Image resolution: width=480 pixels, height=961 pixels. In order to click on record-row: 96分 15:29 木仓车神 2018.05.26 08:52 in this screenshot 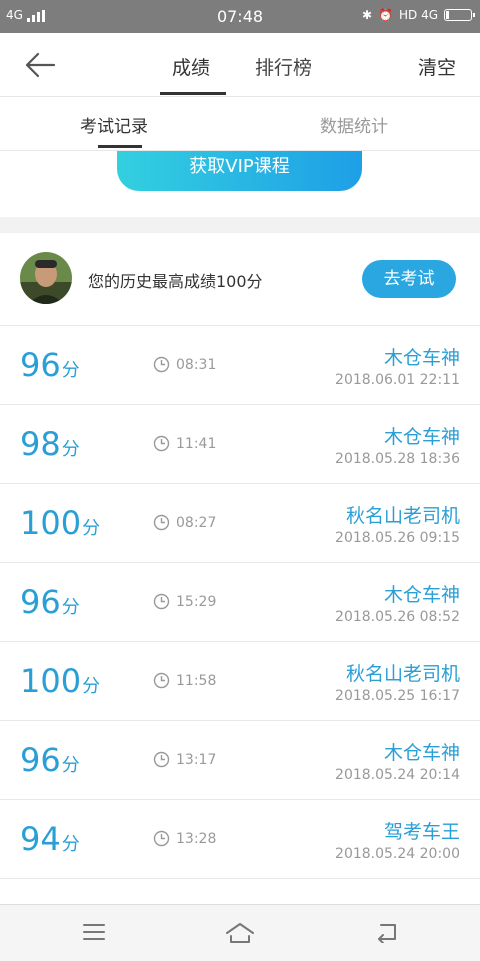, I will do `click(240, 602)`.